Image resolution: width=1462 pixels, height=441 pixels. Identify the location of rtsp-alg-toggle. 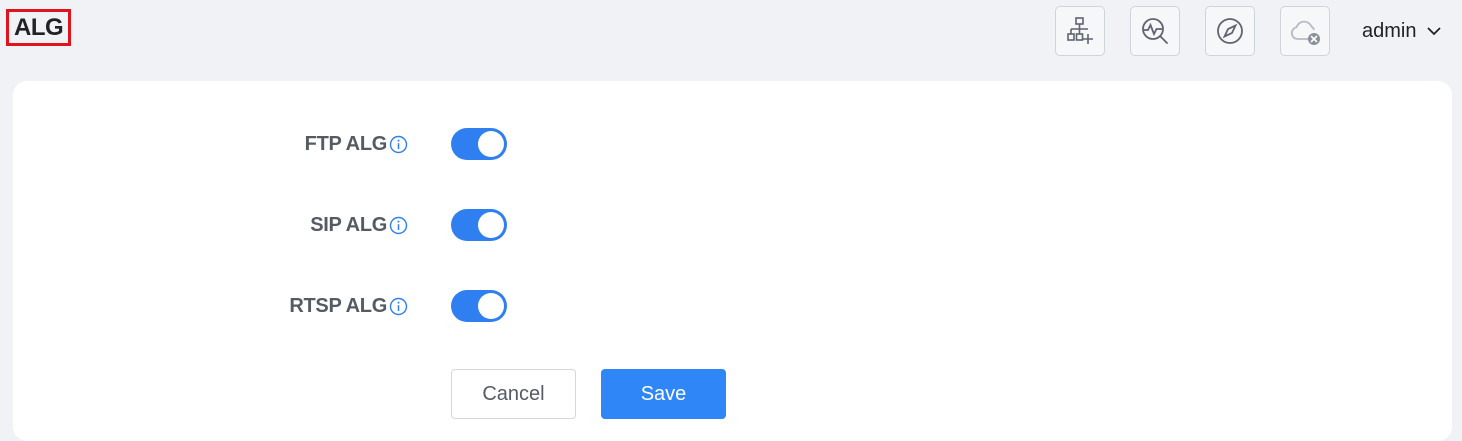
(479, 306).